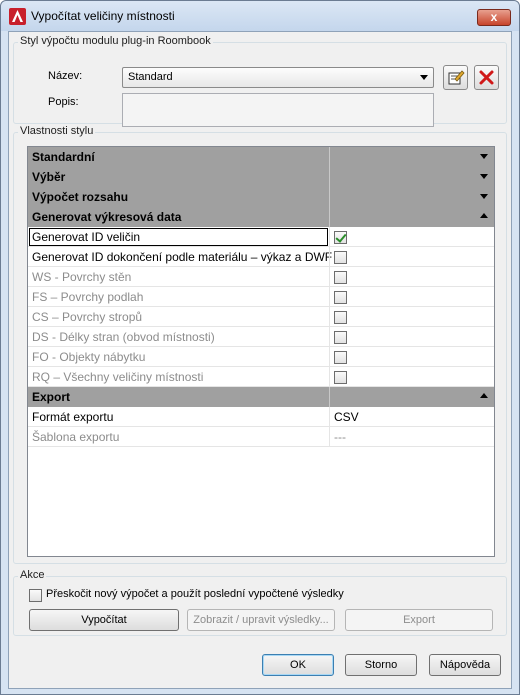  I want to click on delete-style-button, so click(486, 77).